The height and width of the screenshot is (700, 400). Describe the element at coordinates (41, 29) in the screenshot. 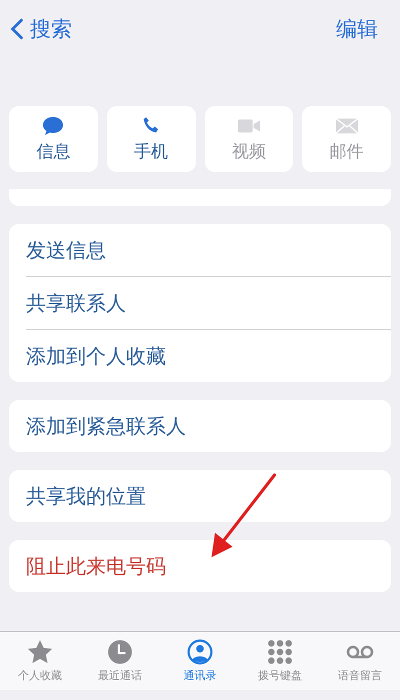

I see `back-button: 搜索` at that location.